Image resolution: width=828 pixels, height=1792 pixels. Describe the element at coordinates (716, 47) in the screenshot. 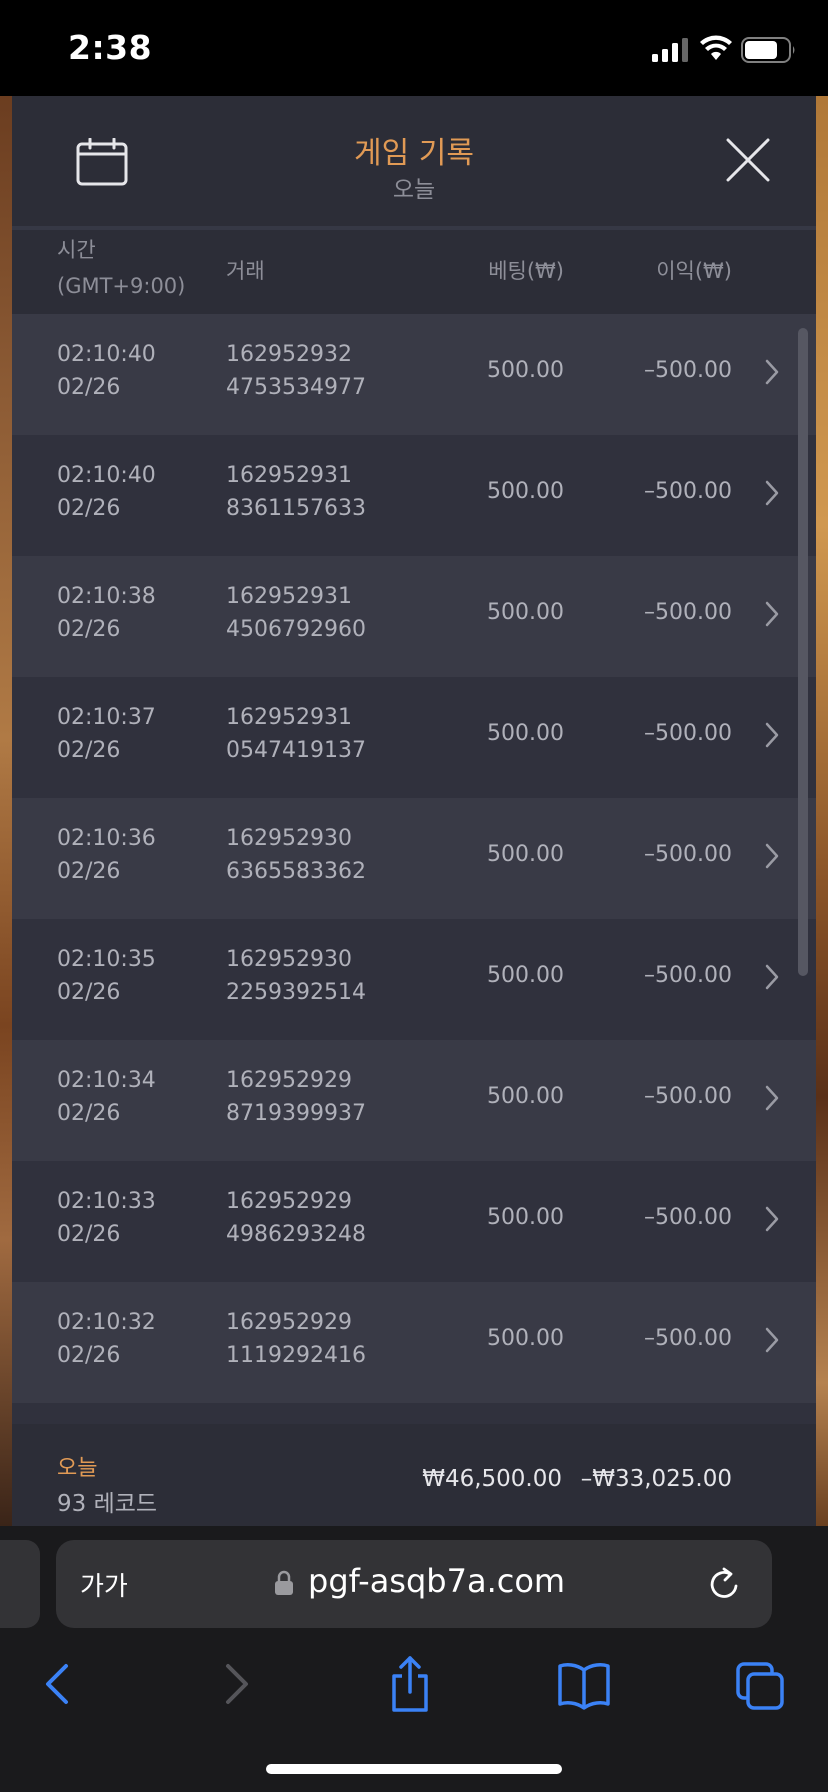

I see `wifi-icon` at that location.